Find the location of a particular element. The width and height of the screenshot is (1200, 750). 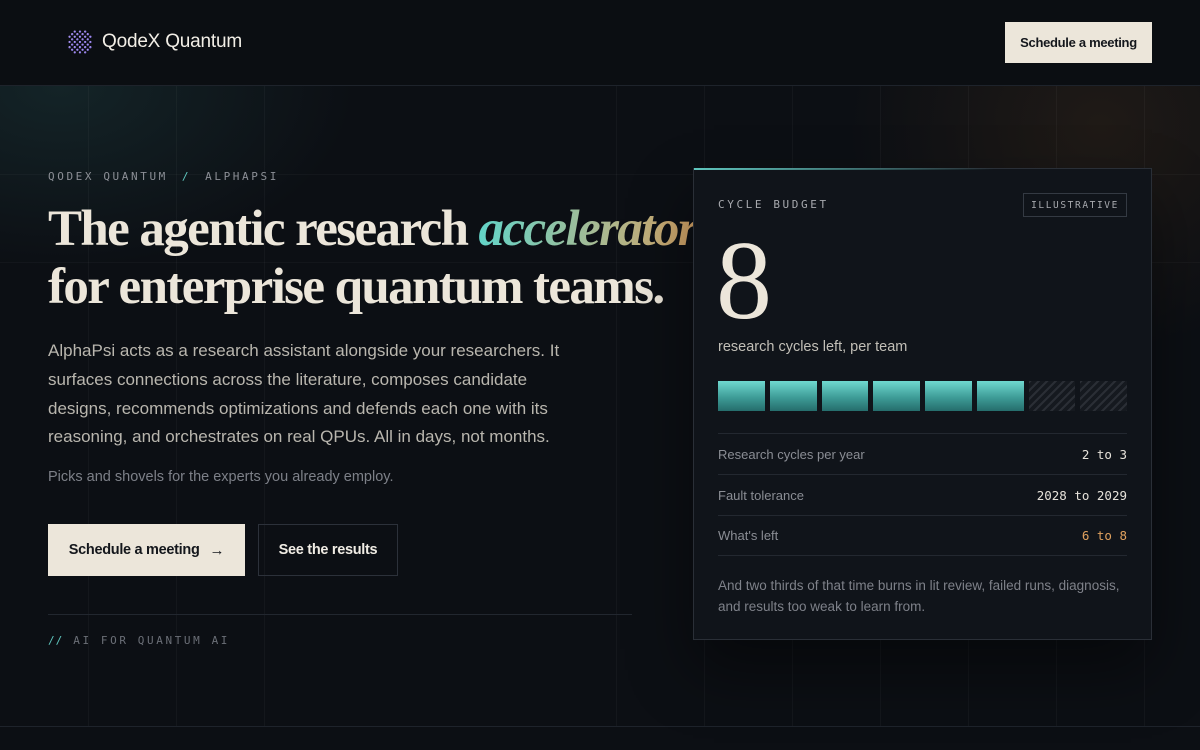

stat-row: Fault tolerance 2028 to 2029 is located at coordinates (922, 494).